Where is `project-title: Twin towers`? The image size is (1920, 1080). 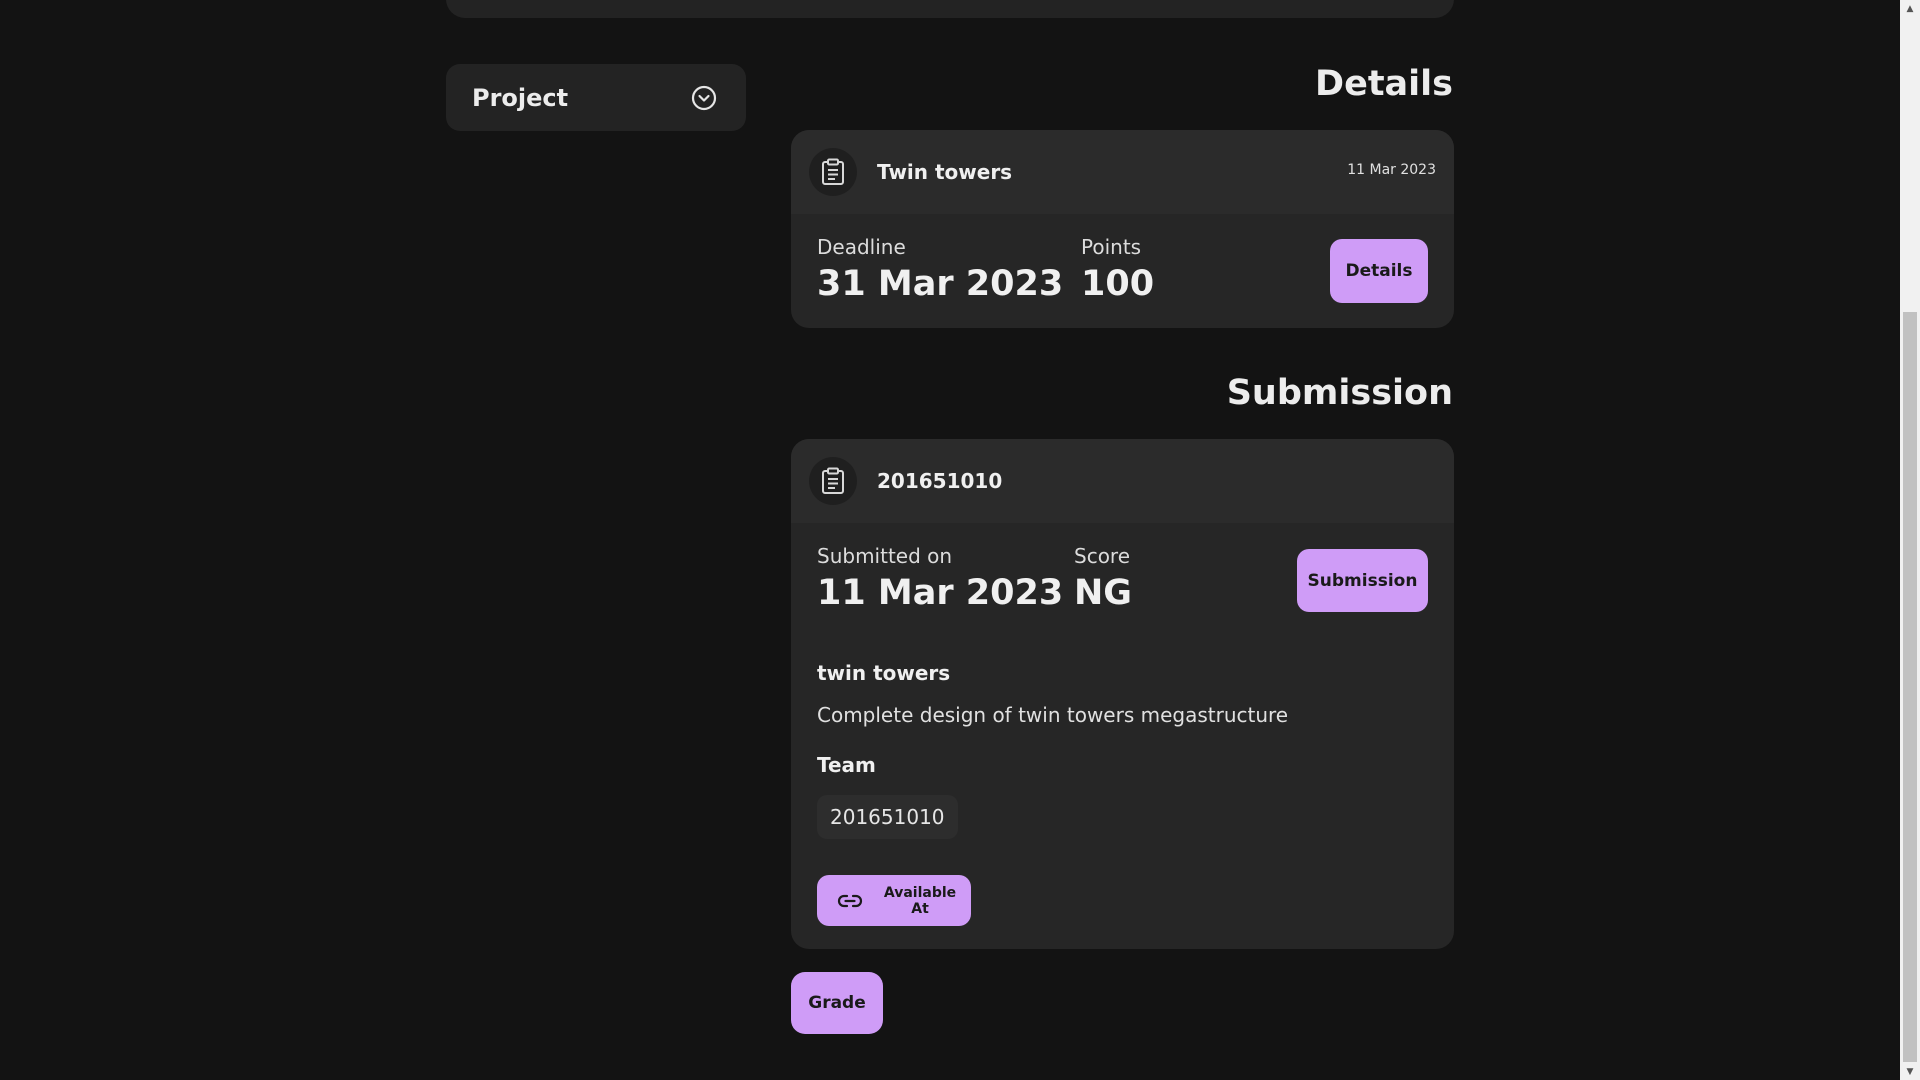 project-title: Twin towers is located at coordinates (945, 172).